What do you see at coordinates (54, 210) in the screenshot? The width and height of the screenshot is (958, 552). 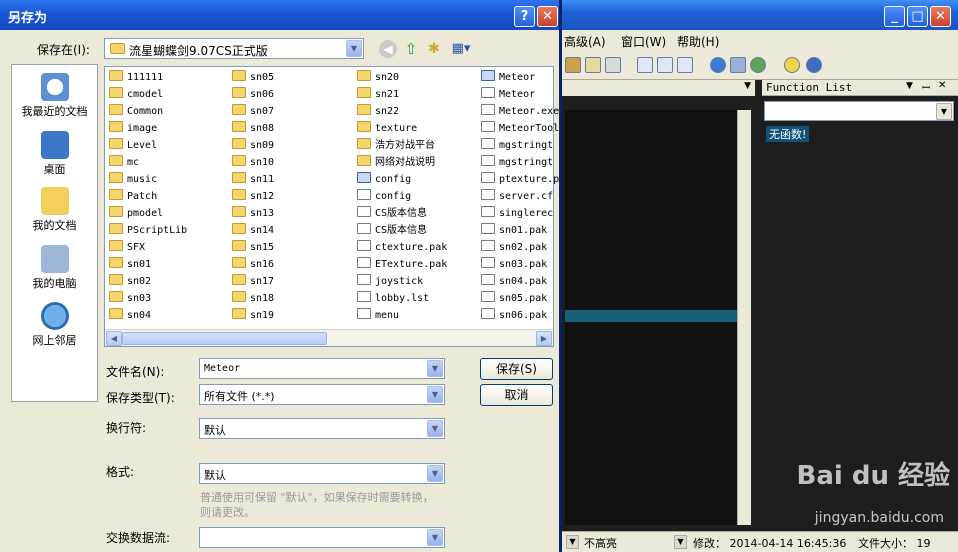 I see `place-my-documents: 我的文档` at bounding box center [54, 210].